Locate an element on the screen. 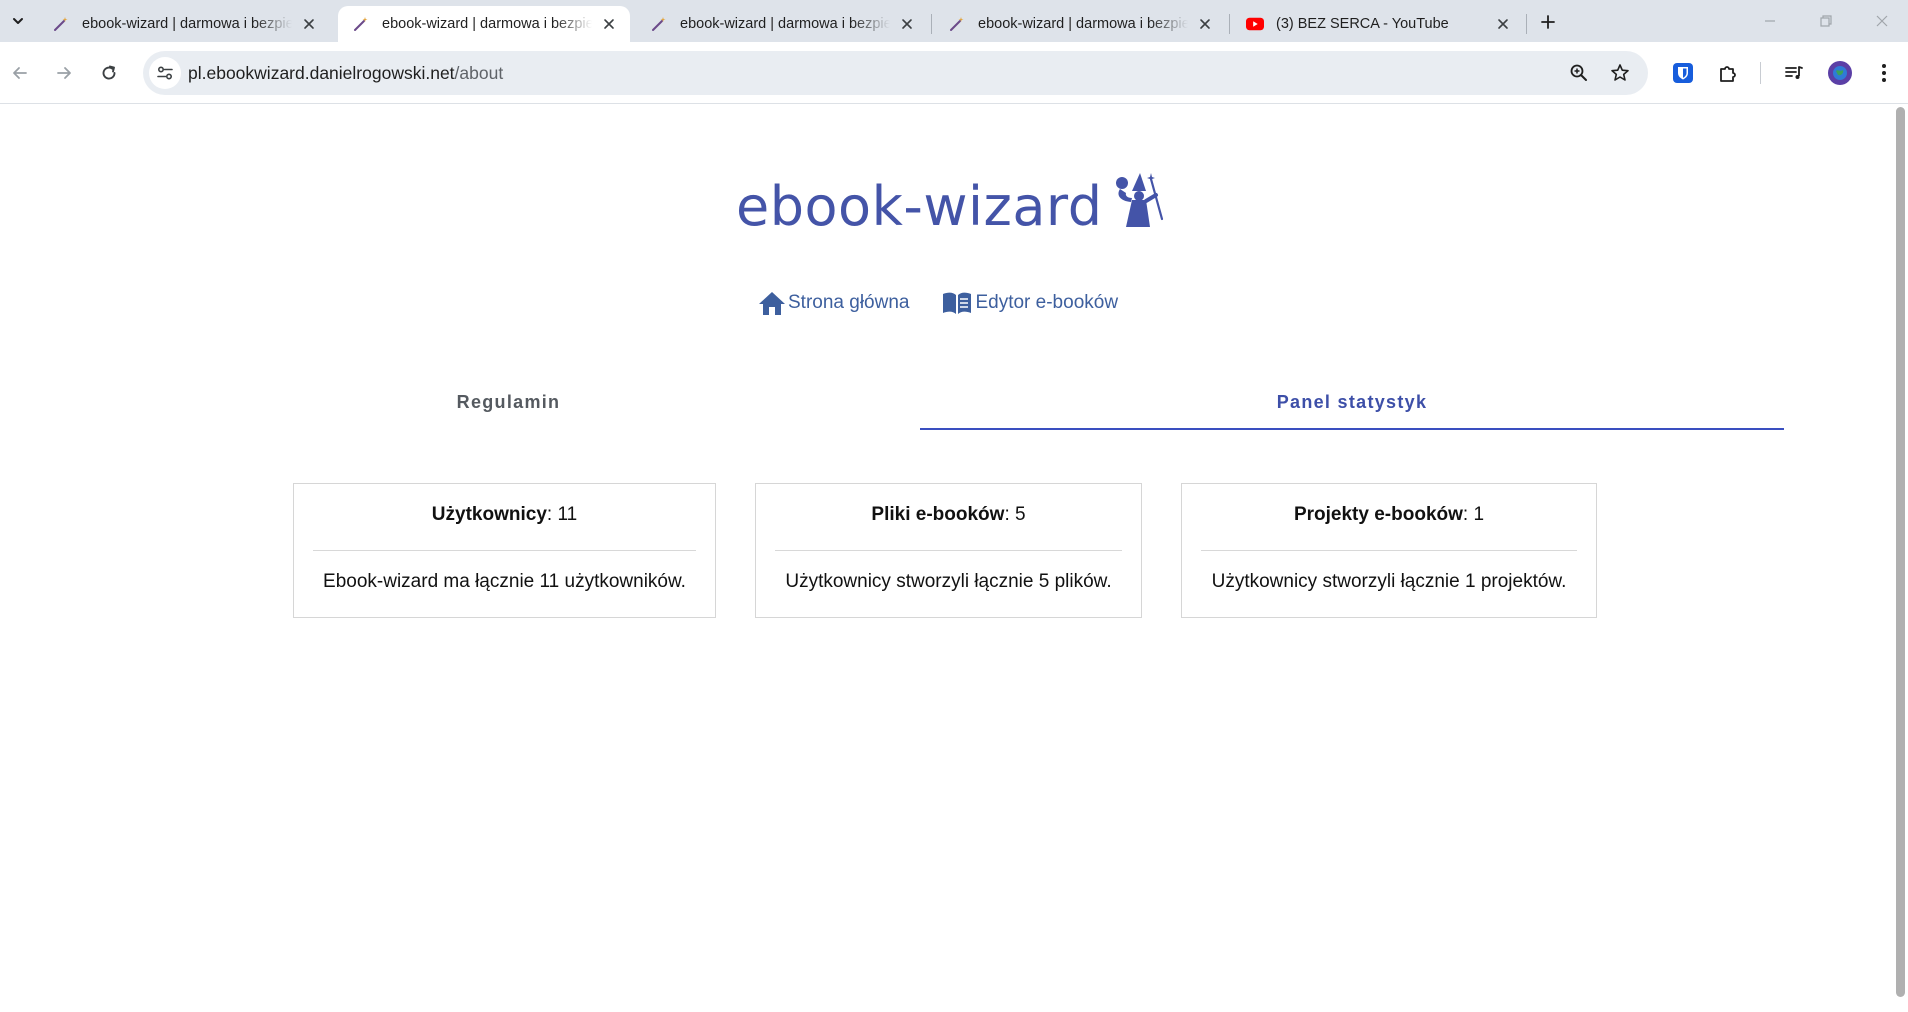 This screenshot has height=1012, width=1908. stat-card-header: Pliki e-booków: 5 is located at coordinates (948, 514).